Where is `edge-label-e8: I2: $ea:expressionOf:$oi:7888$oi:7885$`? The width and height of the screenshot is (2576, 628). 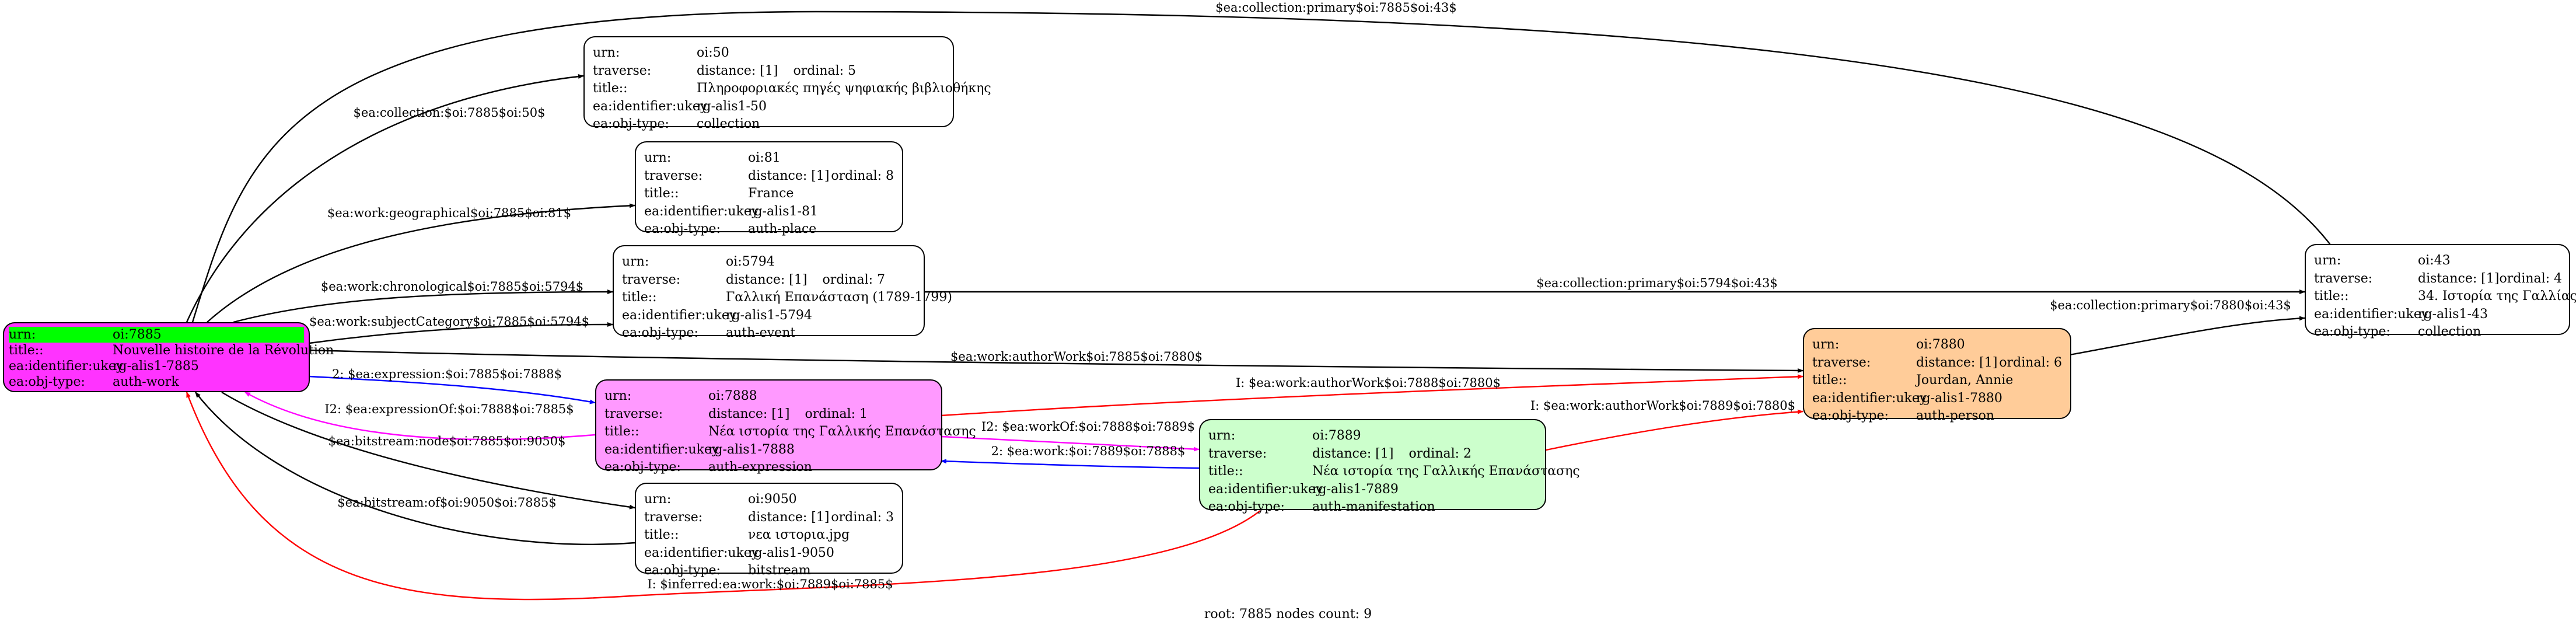
edge-label-e8: I2: $ea:expressionOf:$oi:7888$oi:7885$ is located at coordinates (449, 409).